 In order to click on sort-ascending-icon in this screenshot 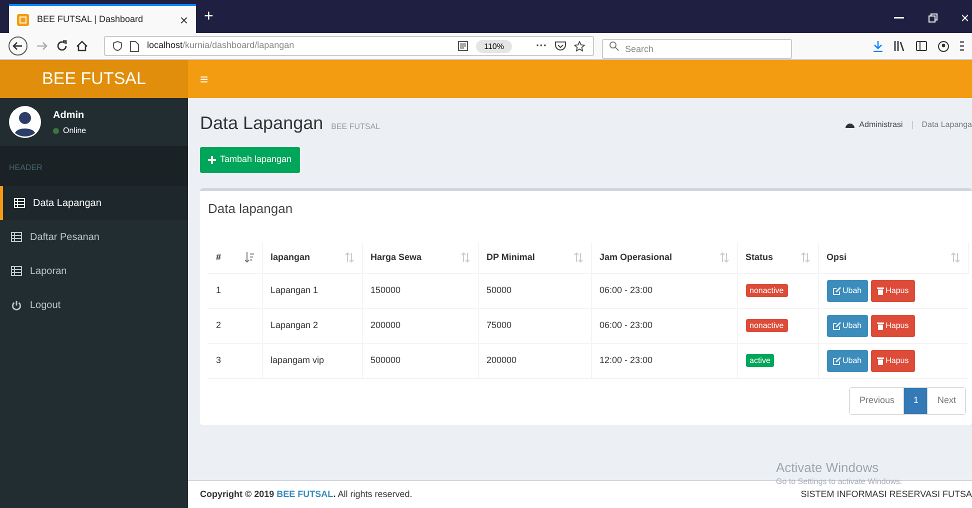, I will do `click(249, 258)`.